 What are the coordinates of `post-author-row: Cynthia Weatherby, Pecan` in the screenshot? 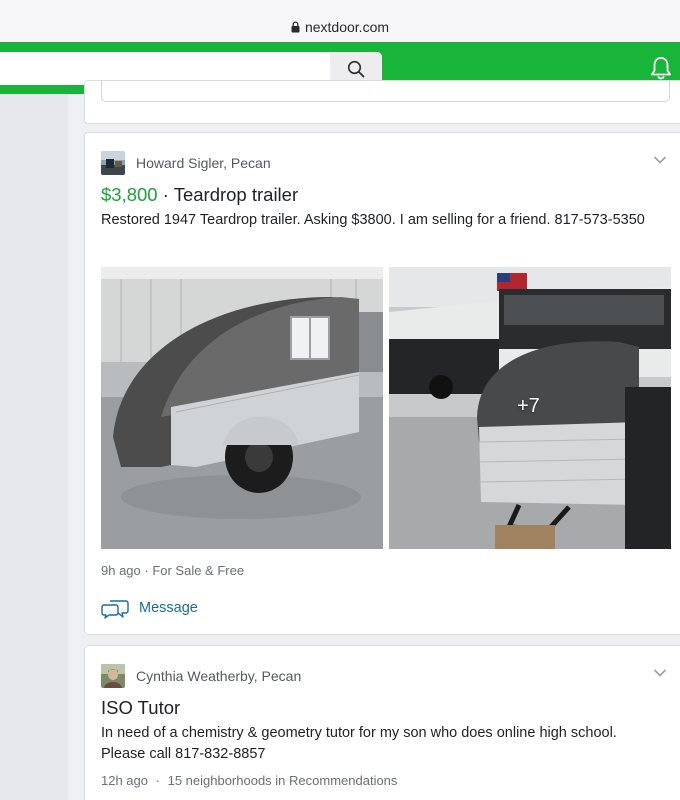 It's located at (201, 676).